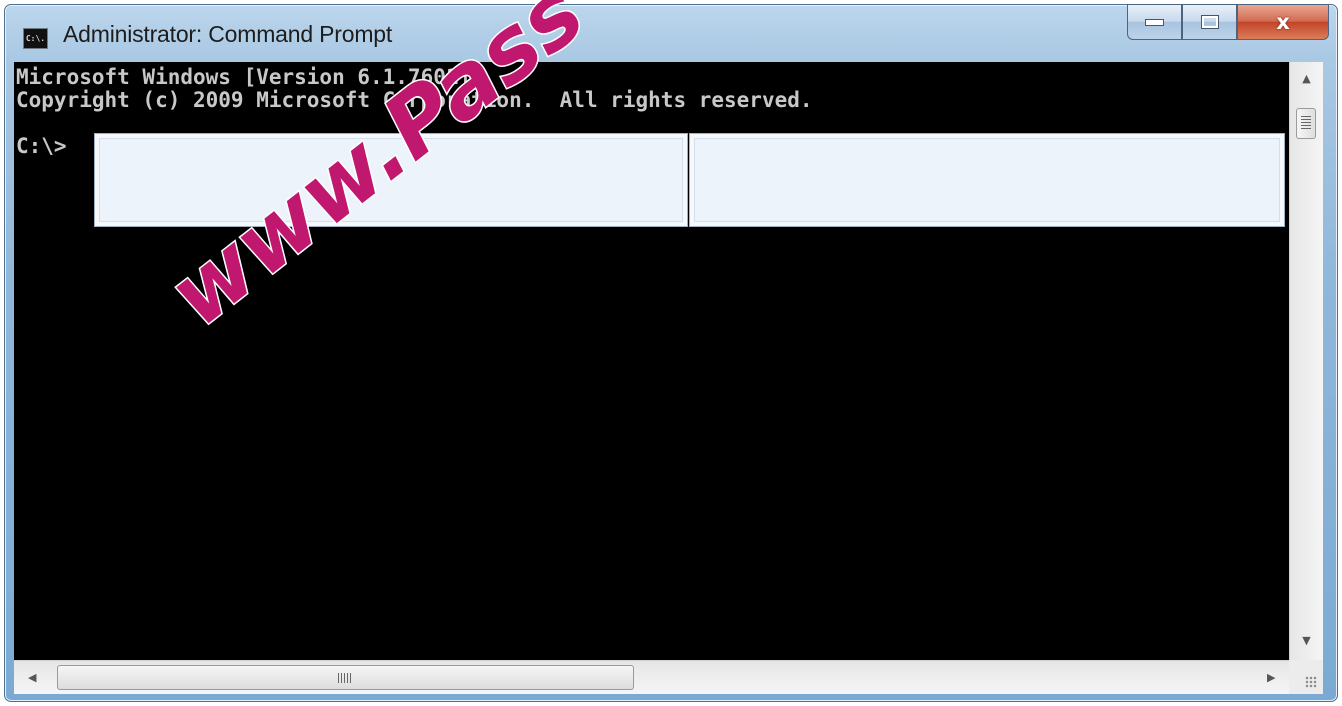 The width and height of the screenshot is (1342, 706). I want to click on scroll-left-arrow-icon: ◀, so click(32, 678).